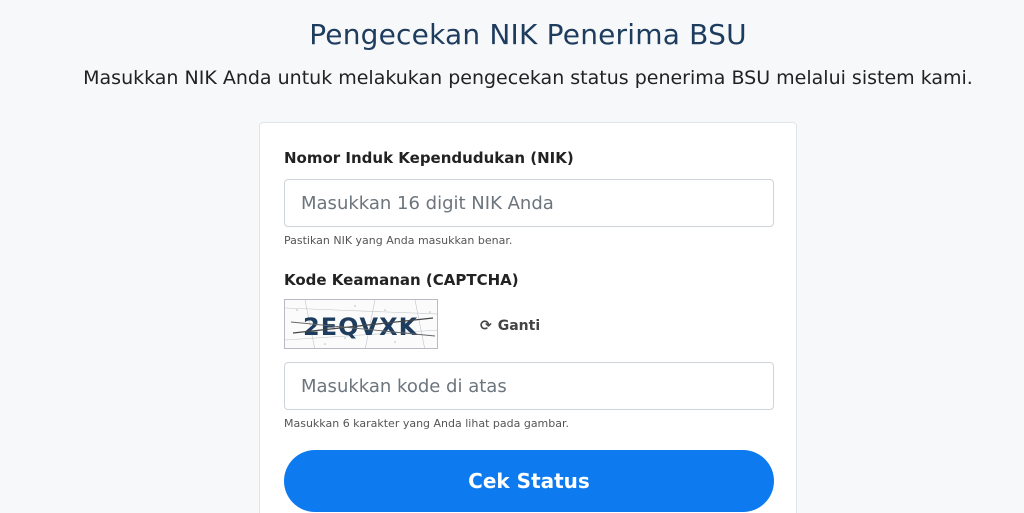 This screenshot has width=1024, height=513. What do you see at coordinates (401, 280) in the screenshot?
I see `captcha-field-label: Kode Keamanan (CAPTCHA)` at bounding box center [401, 280].